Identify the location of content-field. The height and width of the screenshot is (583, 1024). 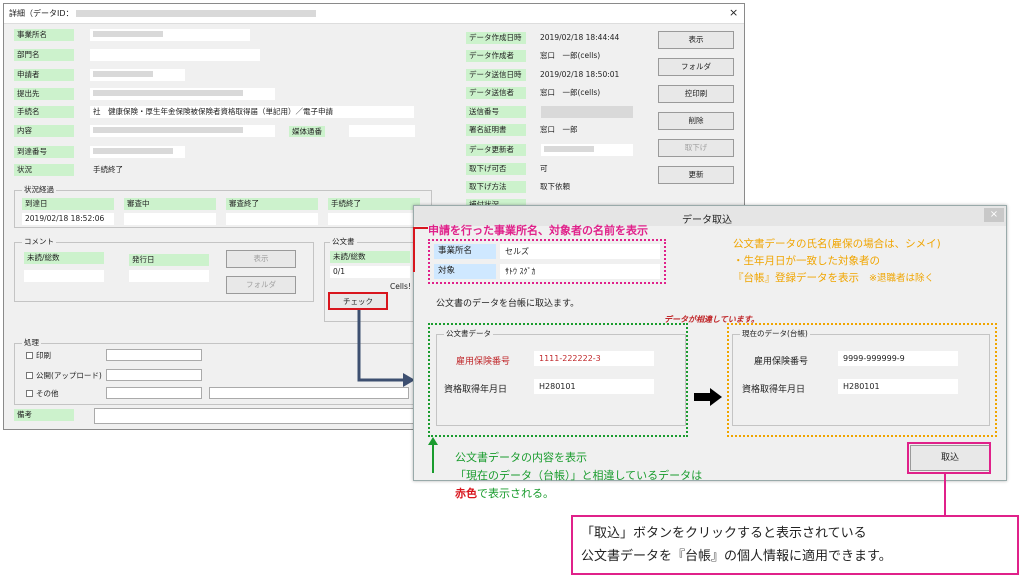
(182, 131).